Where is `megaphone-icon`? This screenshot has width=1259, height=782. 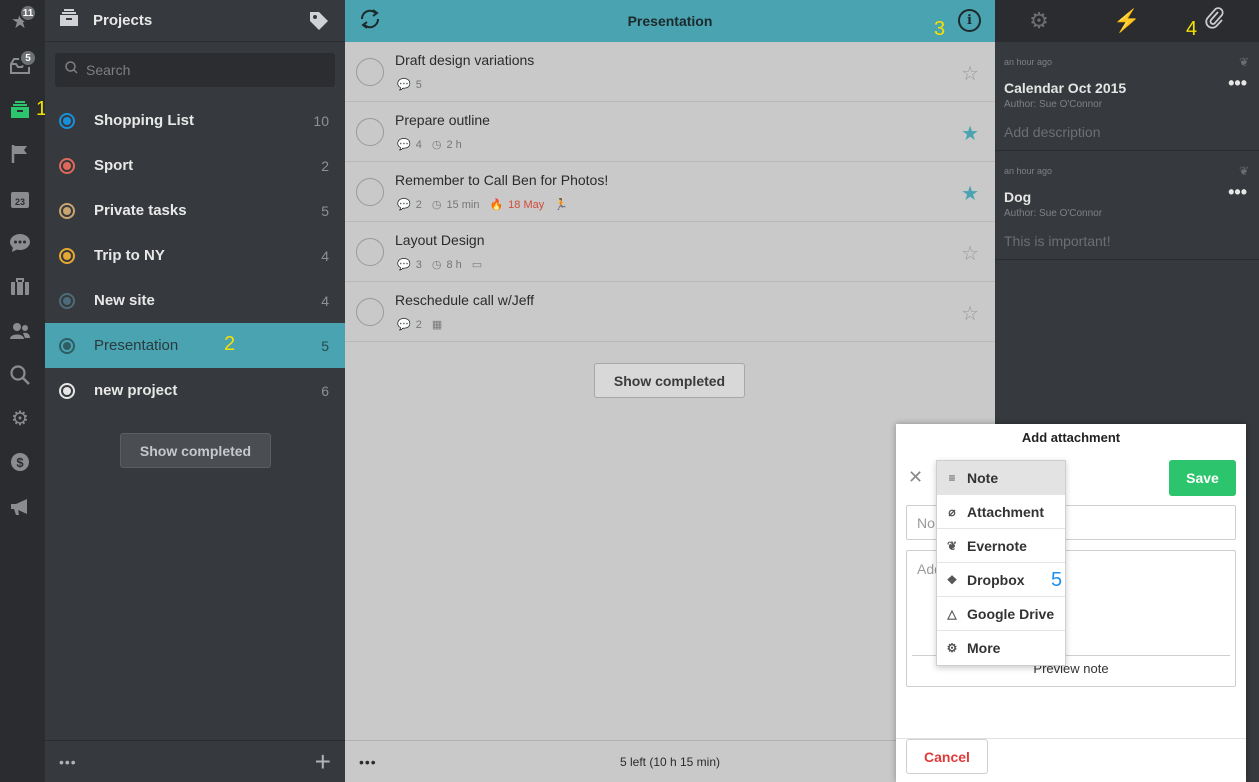
megaphone-icon is located at coordinates (20, 507).